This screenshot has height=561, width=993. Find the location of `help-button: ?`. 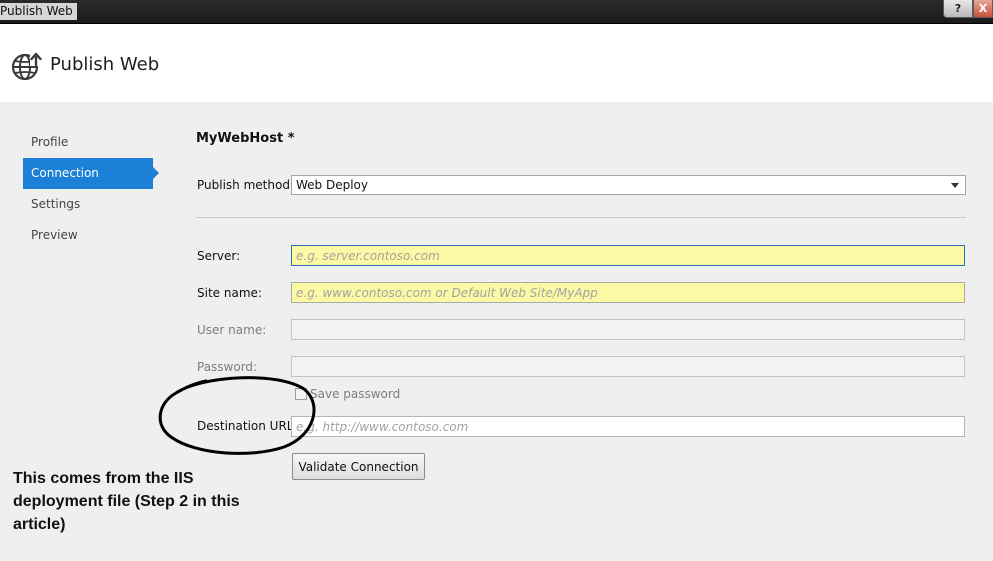

help-button: ? is located at coordinates (958, 9).